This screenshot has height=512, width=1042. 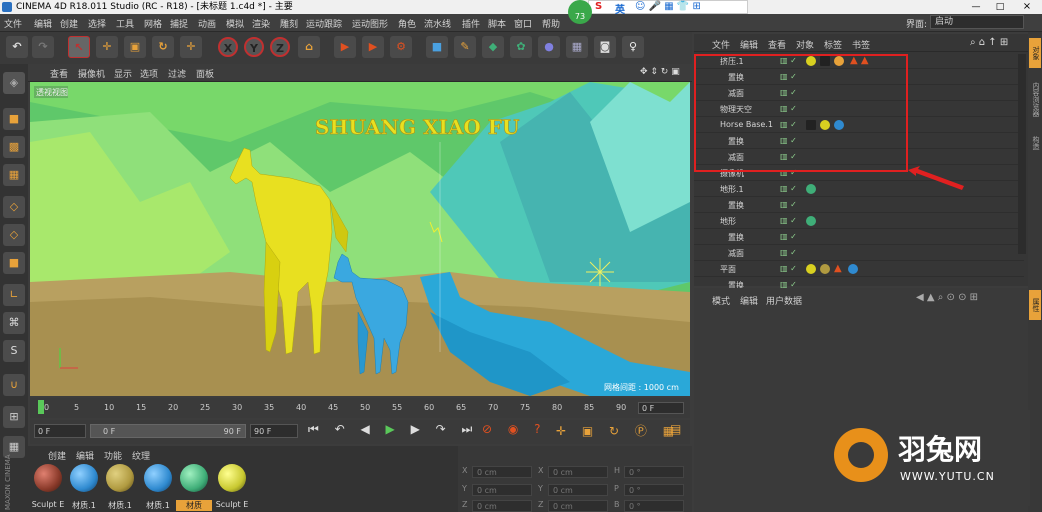 What do you see at coordinates (654, 472) in the screenshot?
I see `rot-h-field: 0 °` at bounding box center [654, 472].